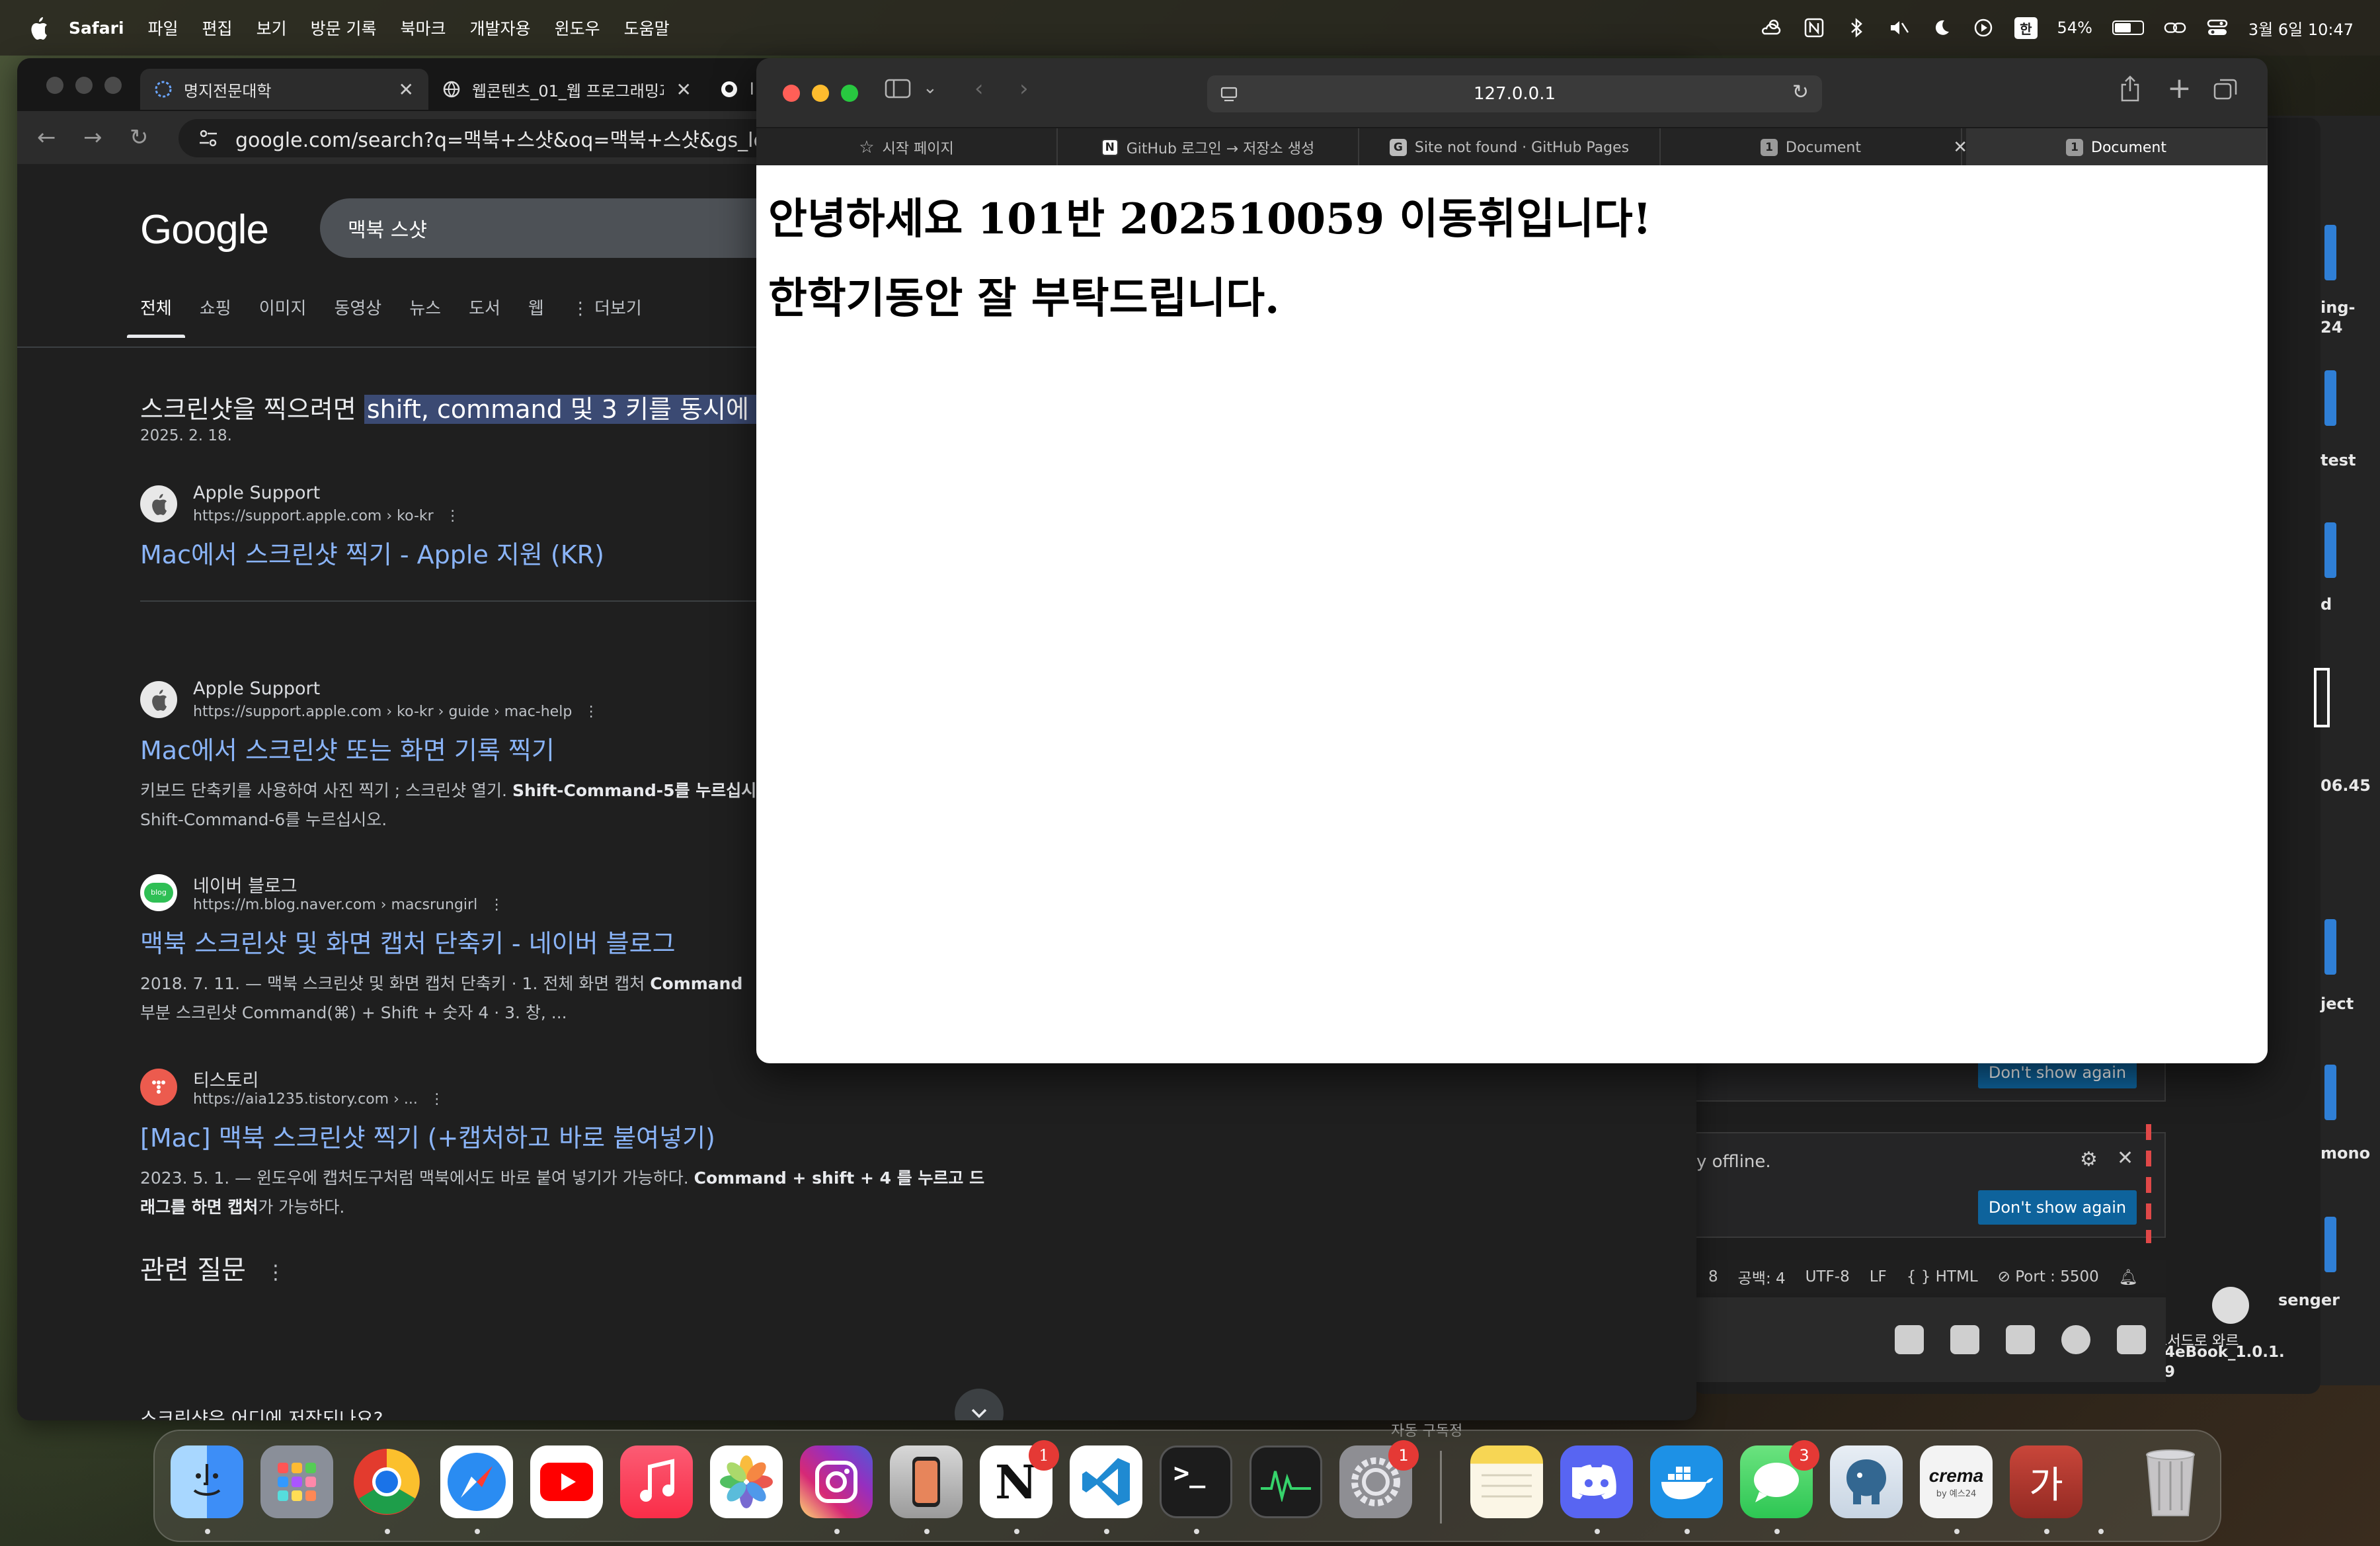 Image resolution: width=2380 pixels, height=1546 pixels. Describe the element at coordinates (143, 137) in the screenshot. I see `reload-button: ↻` at that location.